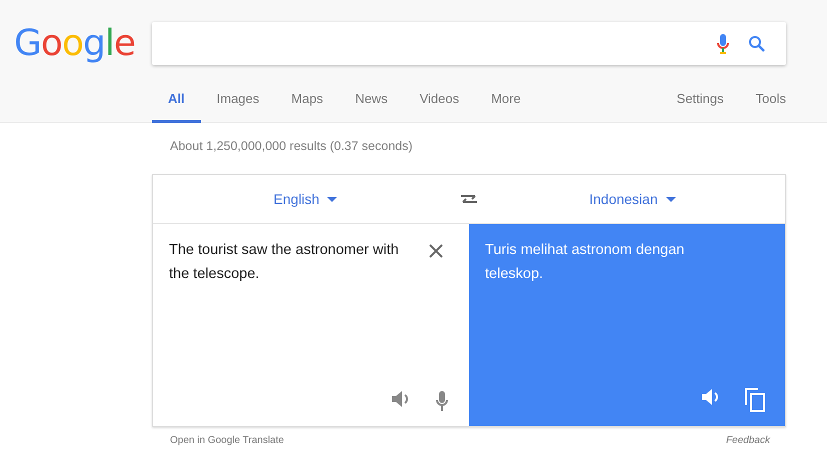  I want to click on source-language-dropdown: English, so click(306, 199).